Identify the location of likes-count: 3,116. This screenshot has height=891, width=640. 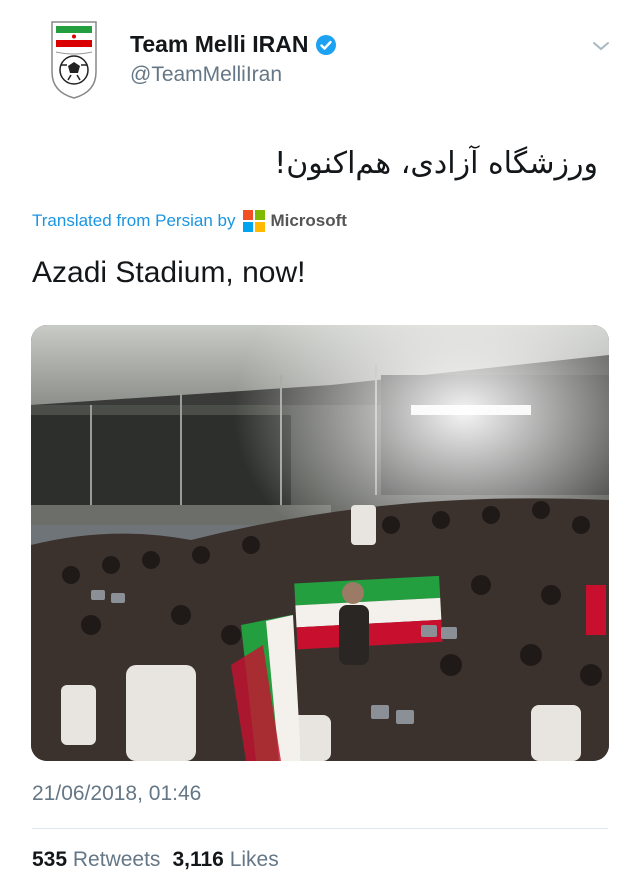
(198, 859).